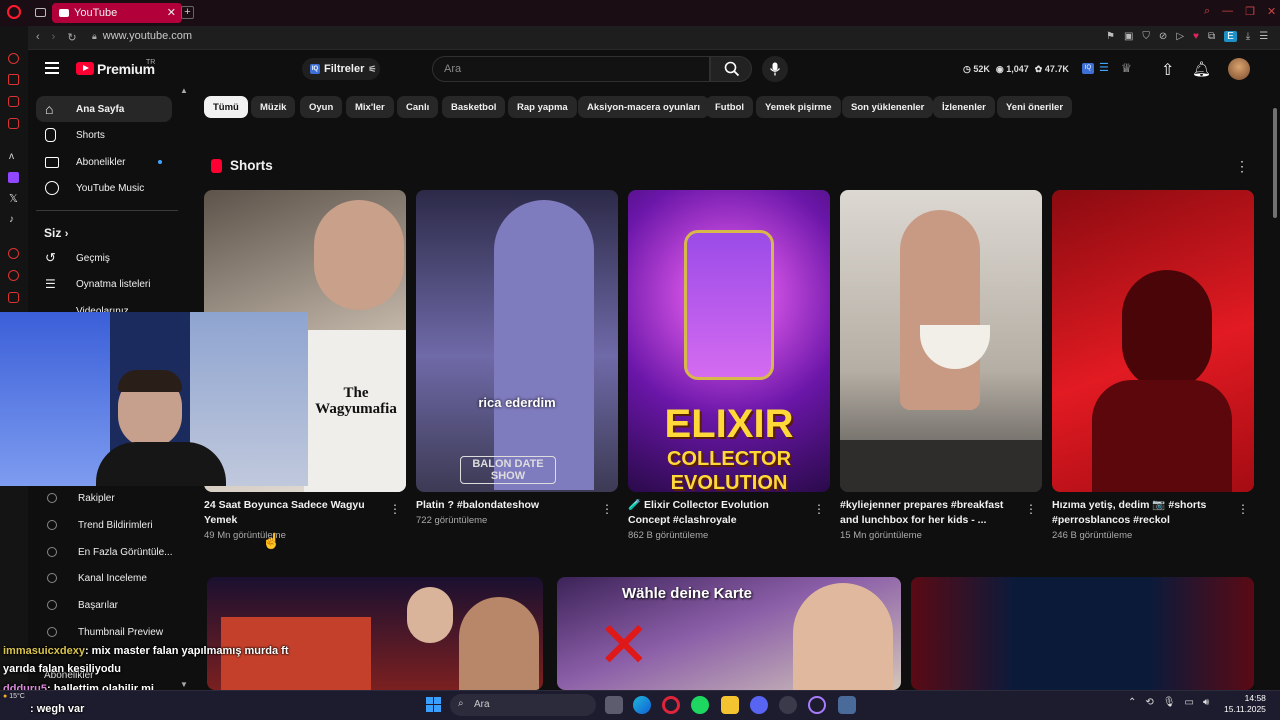 The image size is (1280, 720). I want to click on avatar, so click(1239, 69).